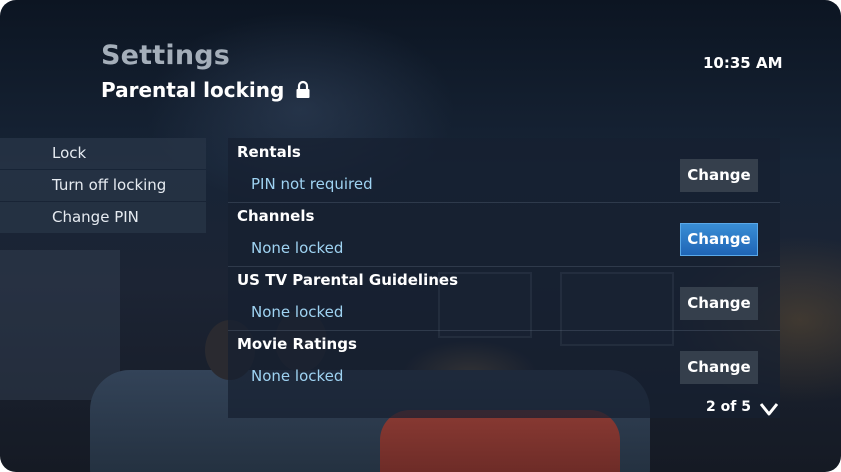 Image resolution: width=841 pixels, height=472 pixels. What do you see at coordinates (297, 344) in the screenshot?
I see `setting-title: Movie Ratings` at bounding box center [297, 344].